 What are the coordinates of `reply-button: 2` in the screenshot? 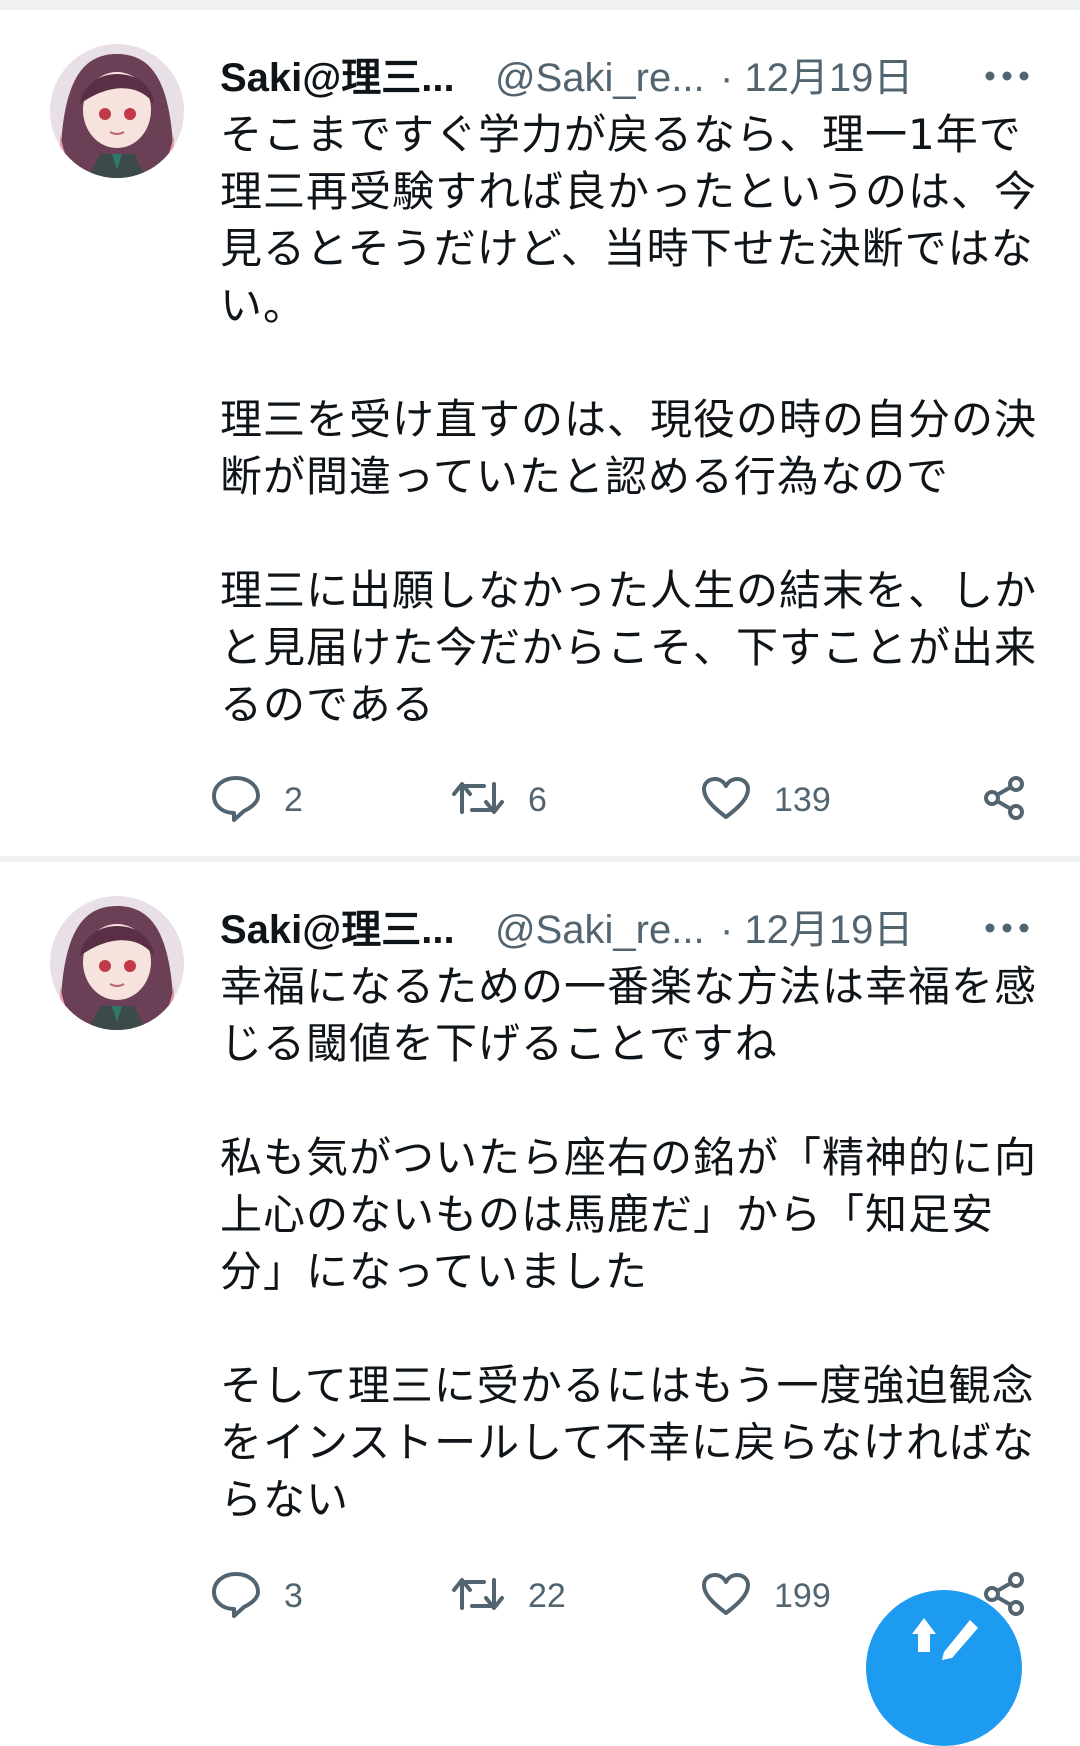 It's located at (256, 800).